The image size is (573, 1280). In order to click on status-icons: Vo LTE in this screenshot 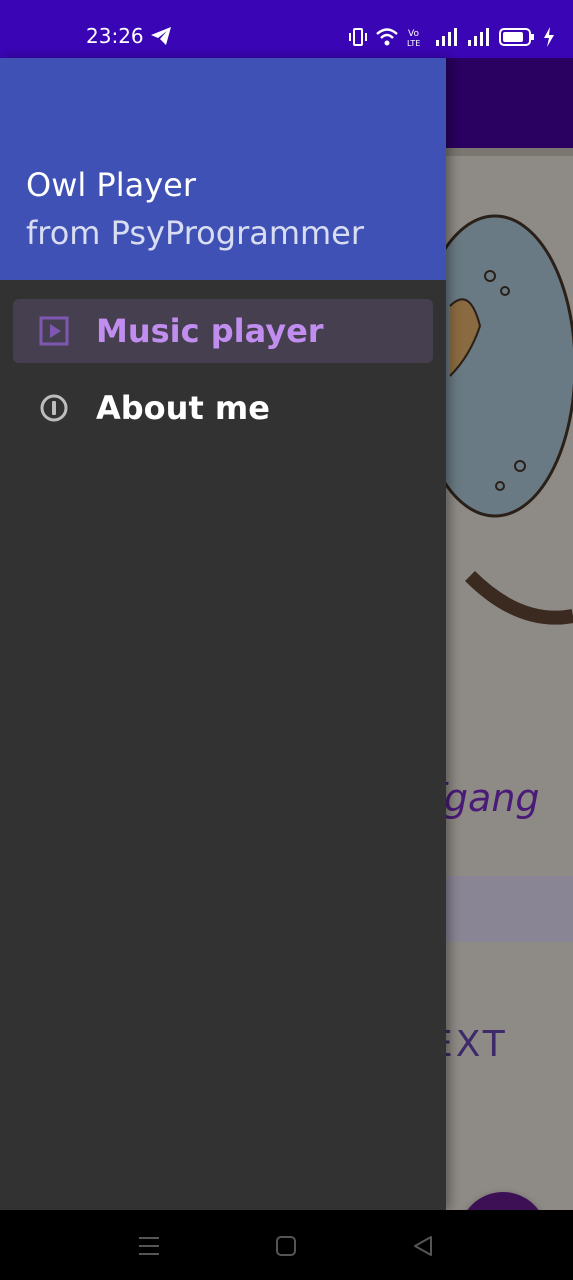, I will do `click(452, 37)`.